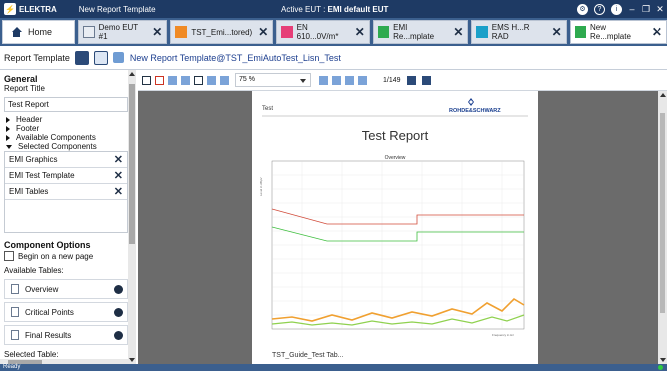 Image resolution: width=667 pixels, height=371 pixels. Describe the element at coordinates (616, 9) in the screenshot. I see `info-icon: i` at that location.